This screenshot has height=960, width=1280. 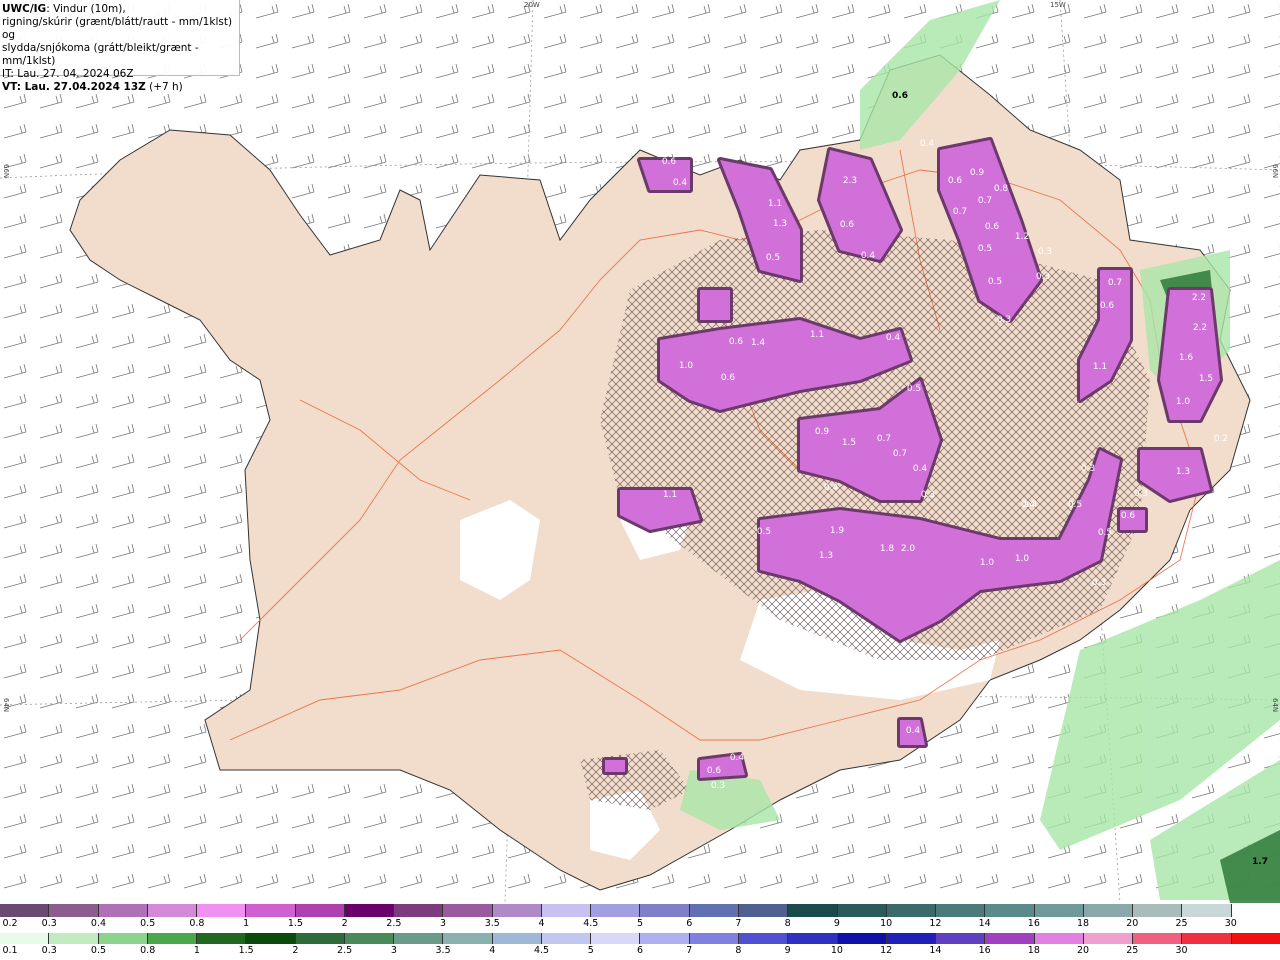 I want to click on scale-tick-label: 0.4, so click(x=98, y=923).